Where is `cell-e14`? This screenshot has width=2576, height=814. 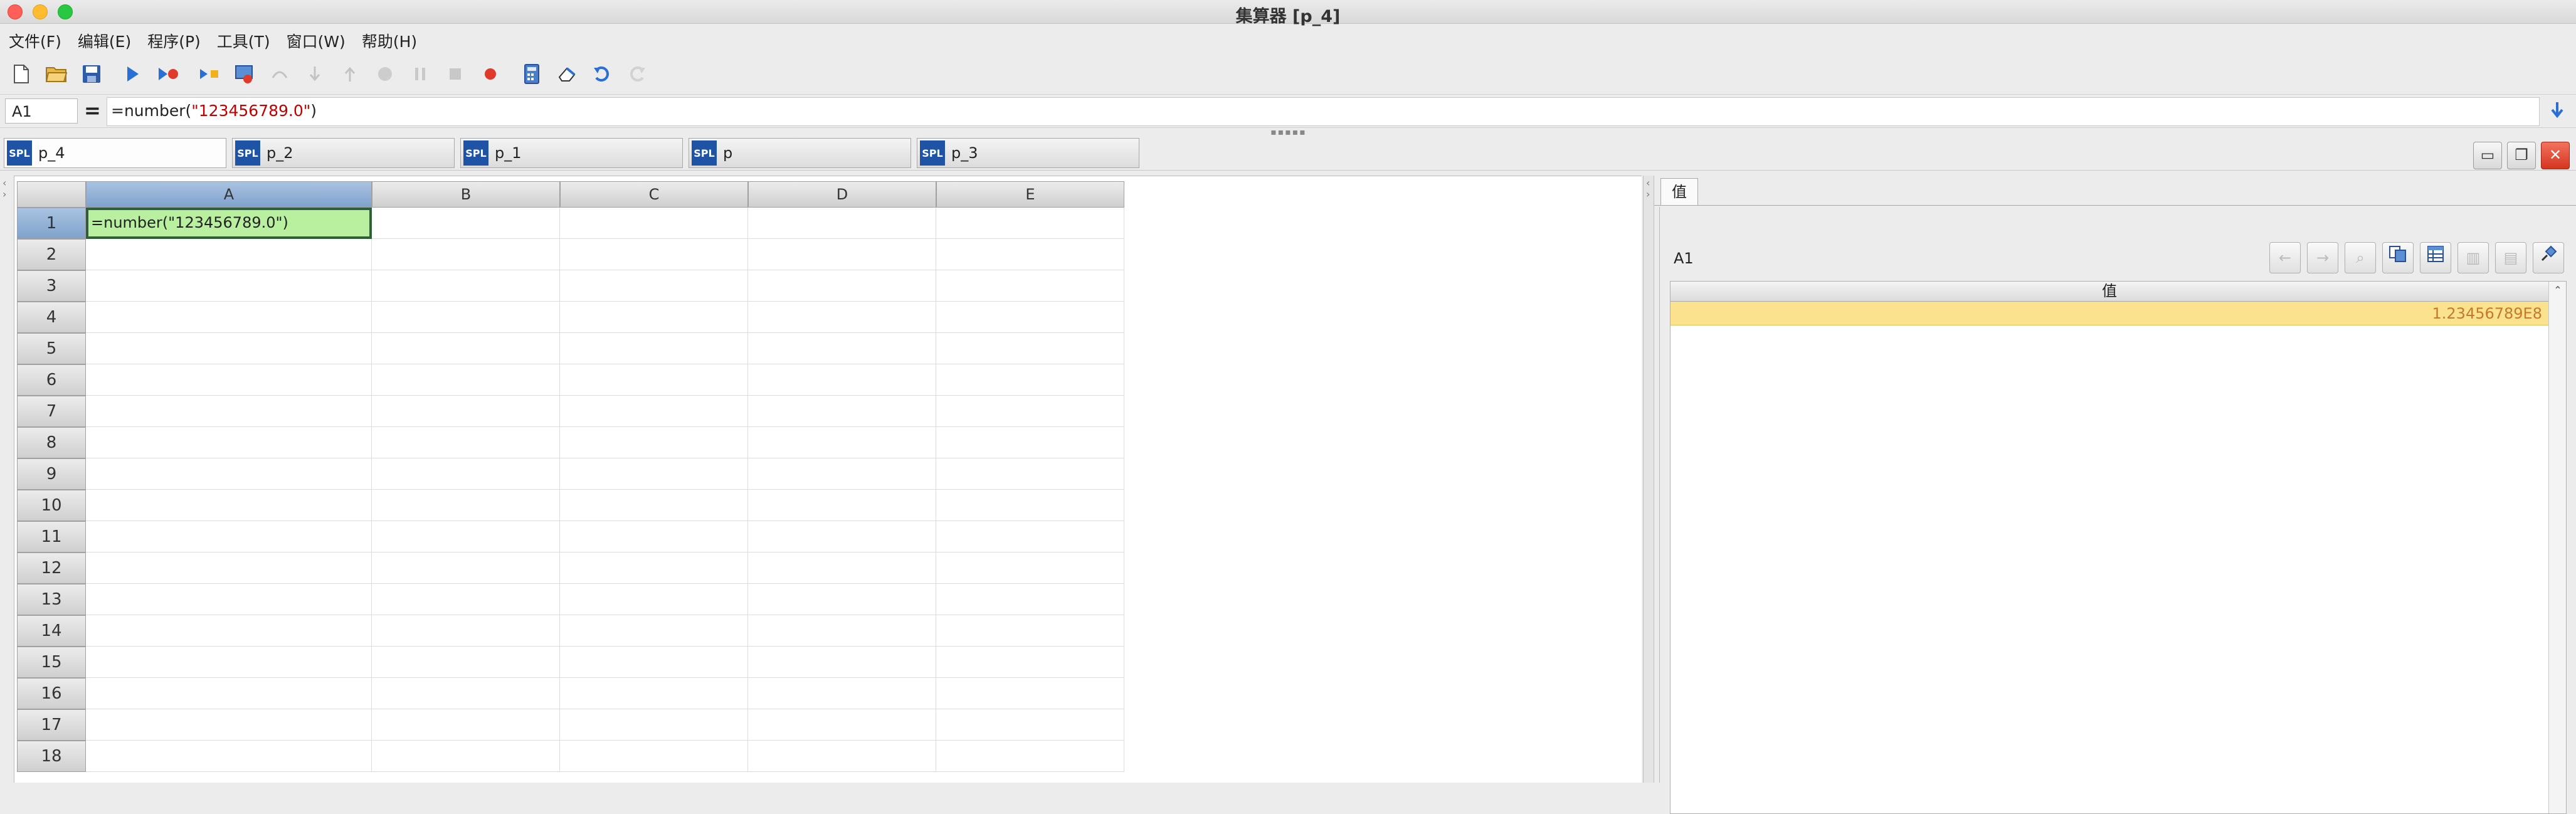
cell-e14 is located at coordinates (1030, 631).